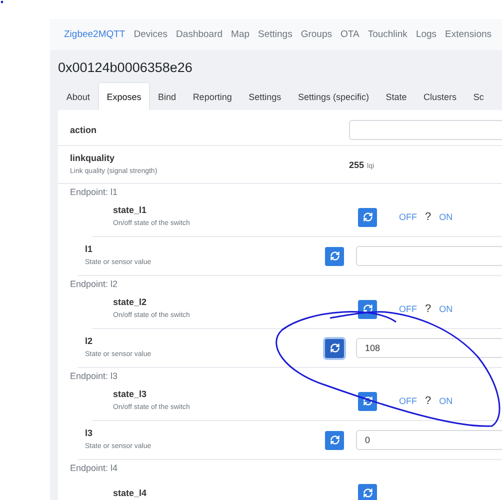  Describe the element at coordinates (78, 96) in the screenshot. I see `tab: About` at that location.